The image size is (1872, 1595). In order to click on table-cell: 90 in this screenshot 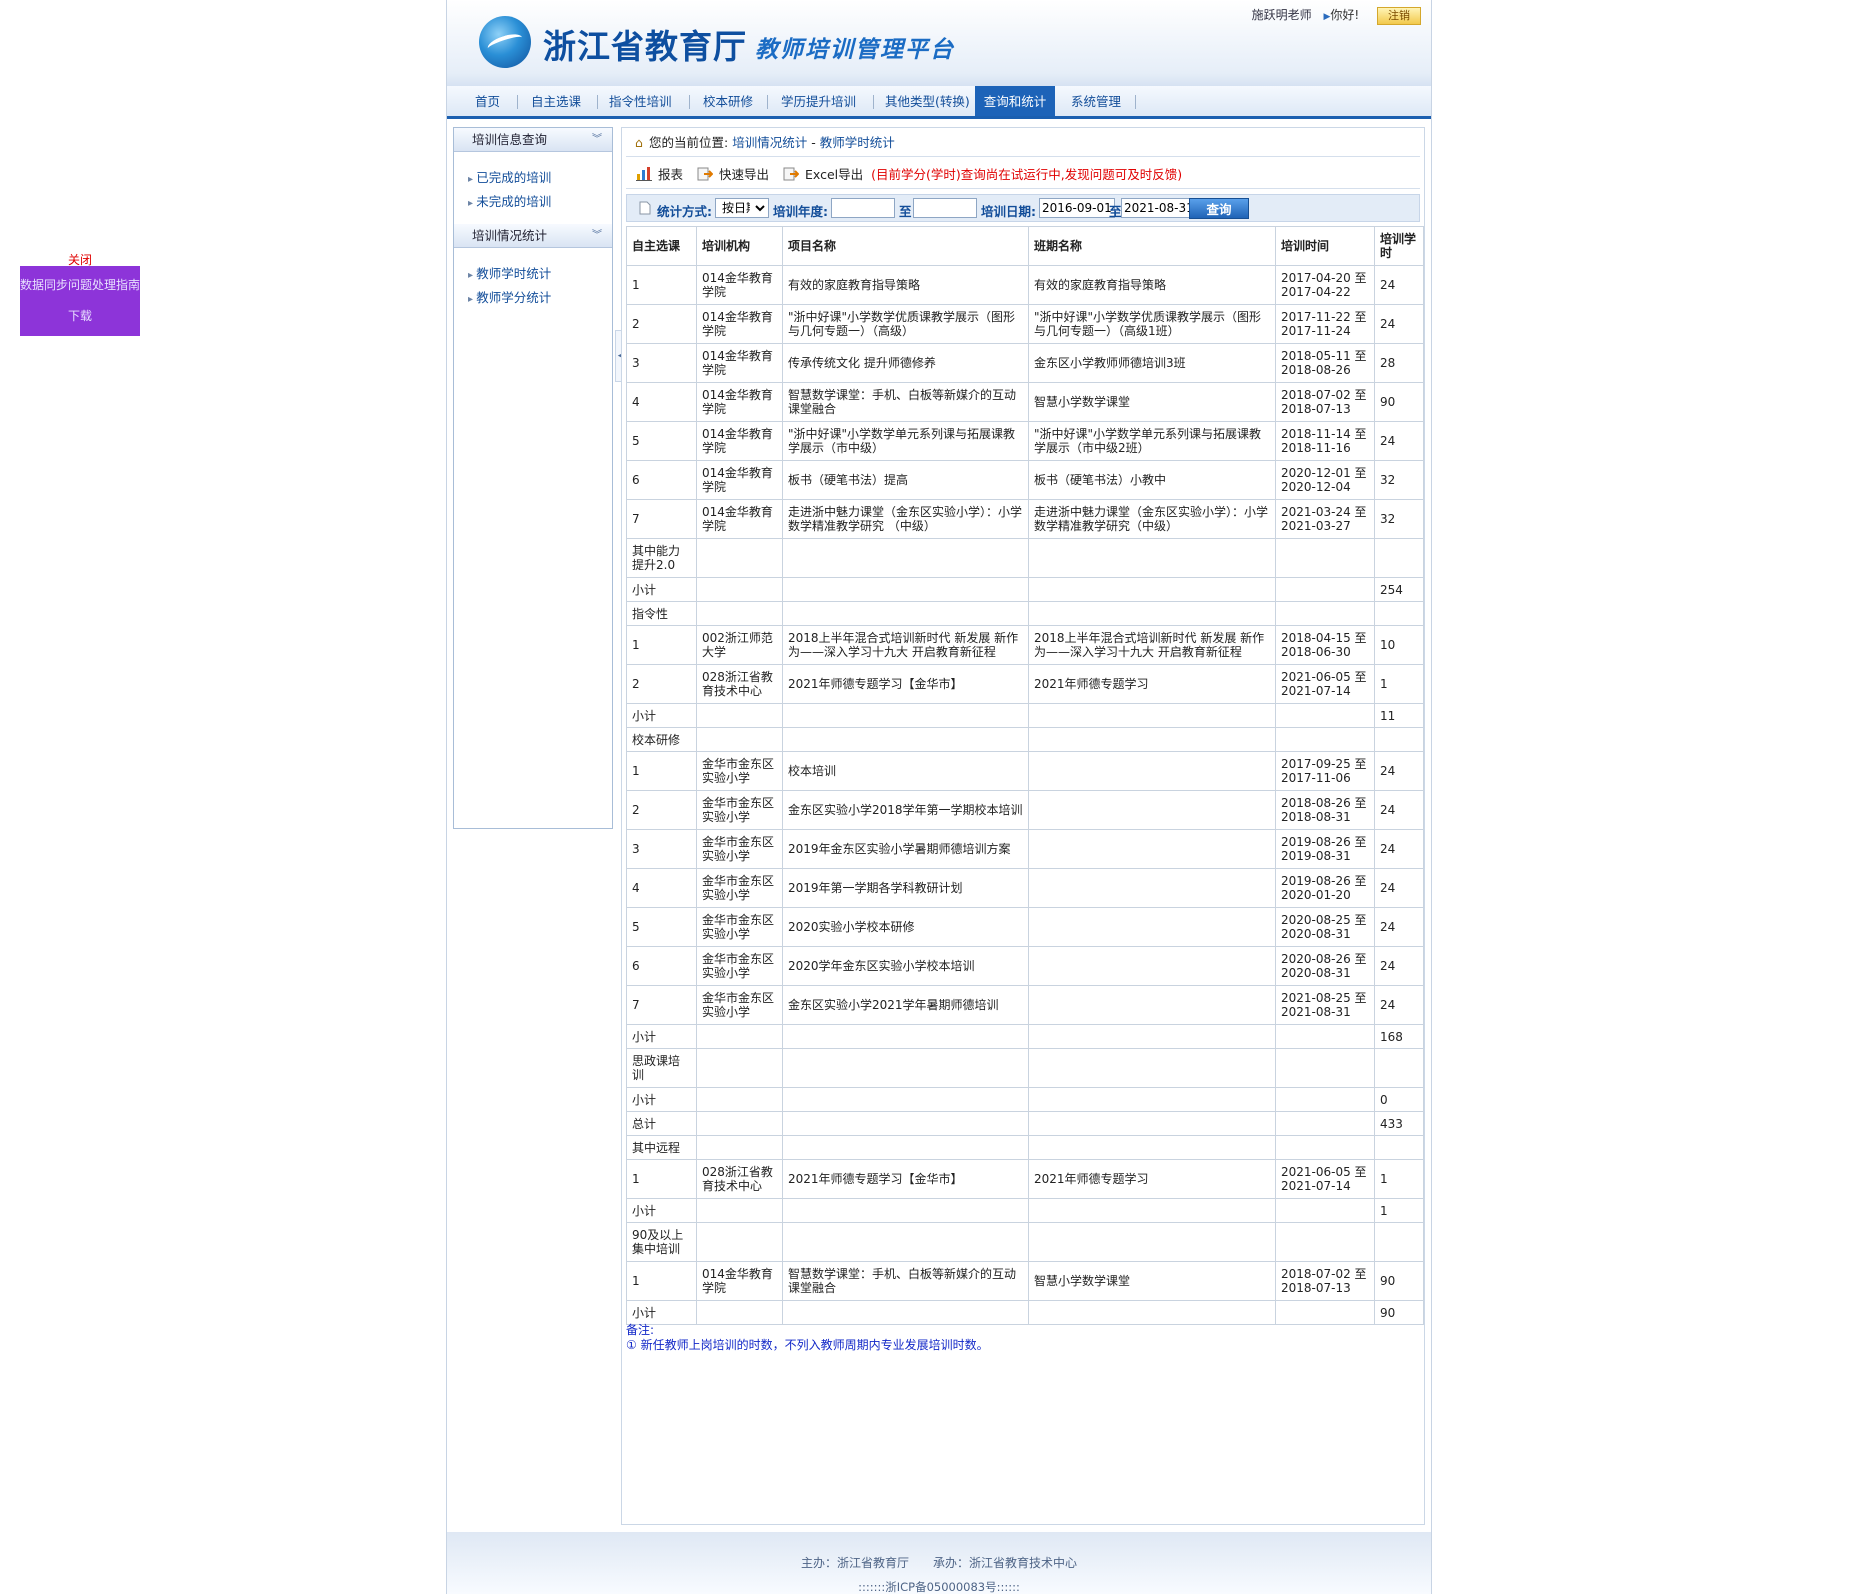, I will do `click(1399, 1281)`.